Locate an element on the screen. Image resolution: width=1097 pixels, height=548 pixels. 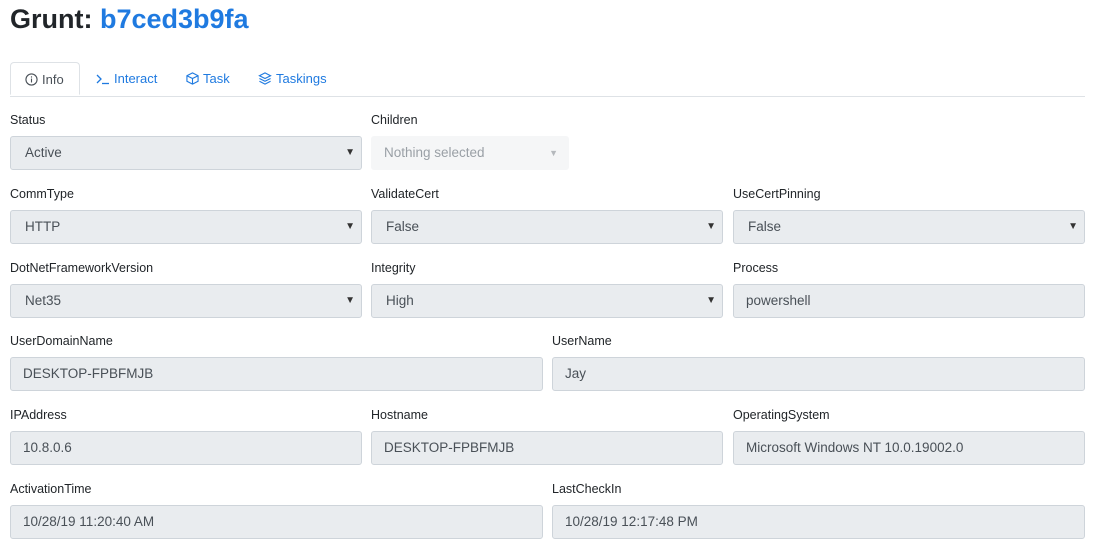
info-circle-icon is located at coordinates (31, 79).